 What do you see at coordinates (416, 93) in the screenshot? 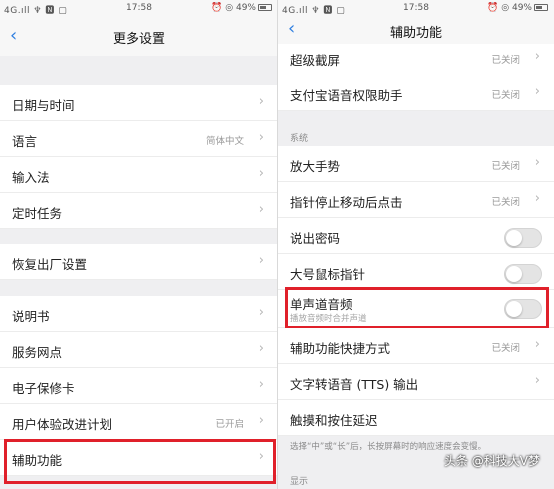
I see `list-item-alipay-voice: 支付宝语音权限助手 已关闭 ›` at bounding box center [416, 93].